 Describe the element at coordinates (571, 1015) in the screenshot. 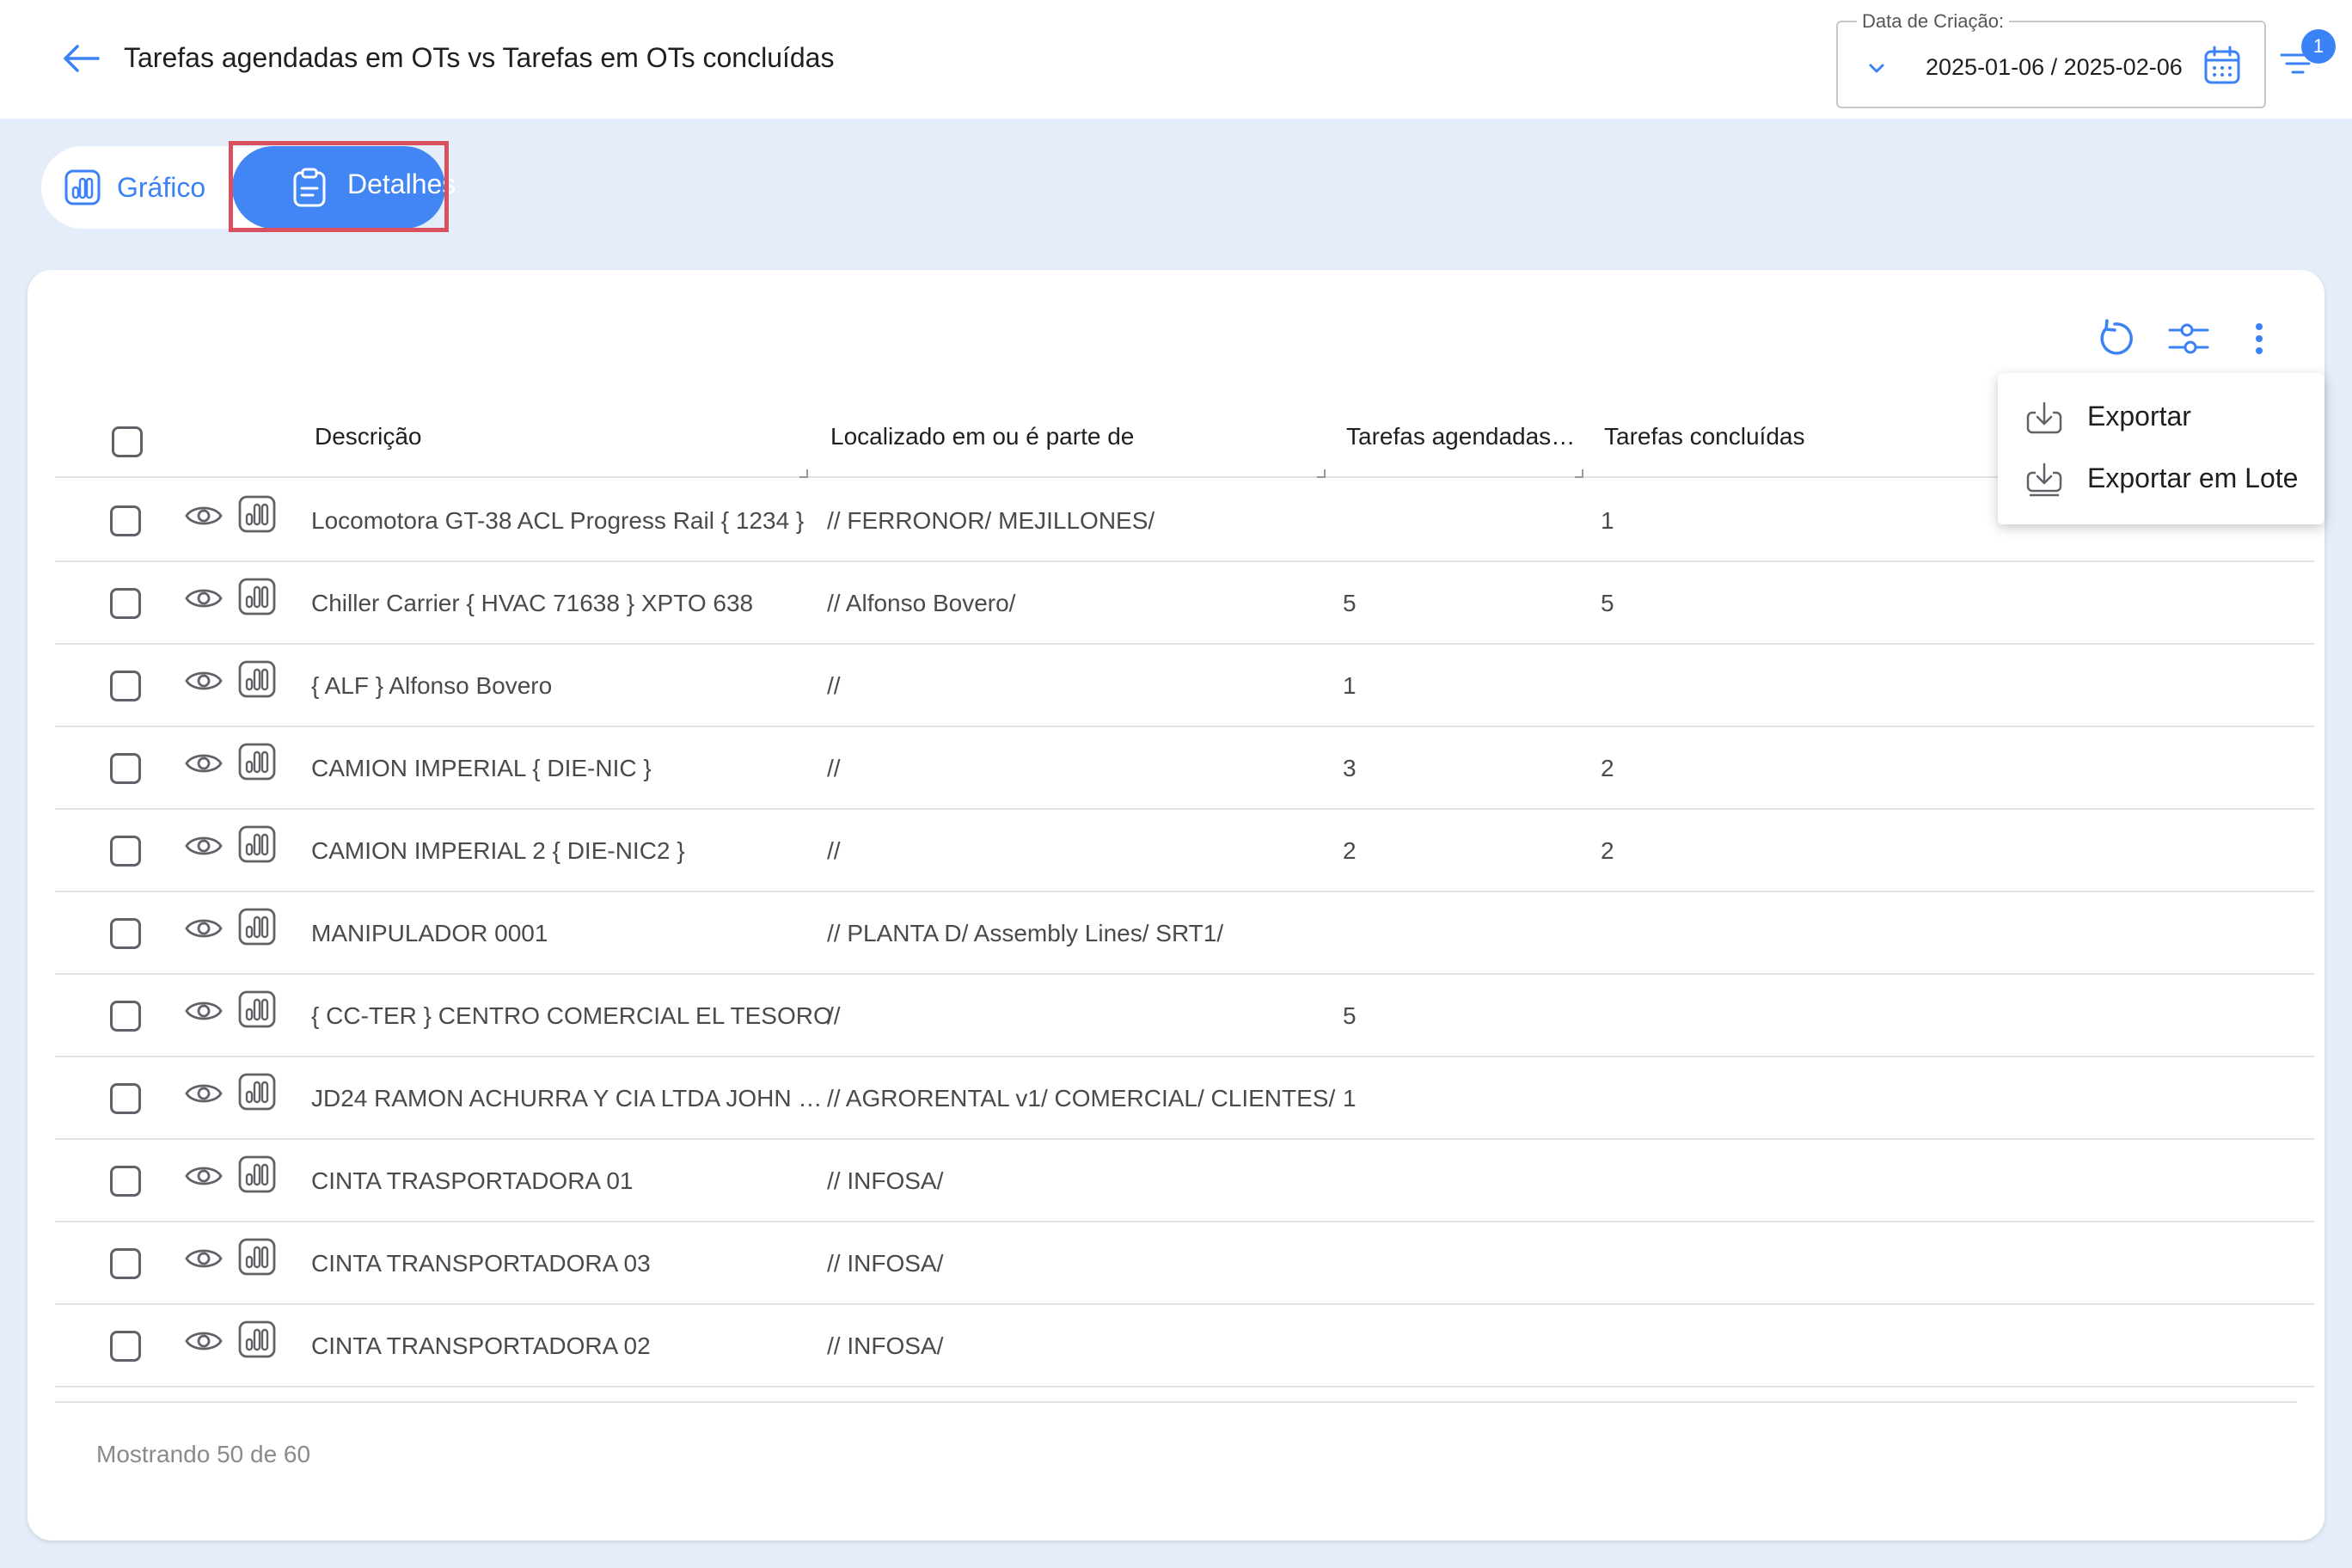

I see `cell-descricao: { CC-TER } CENTRO COMERCIAL EL TESORO` at that location.